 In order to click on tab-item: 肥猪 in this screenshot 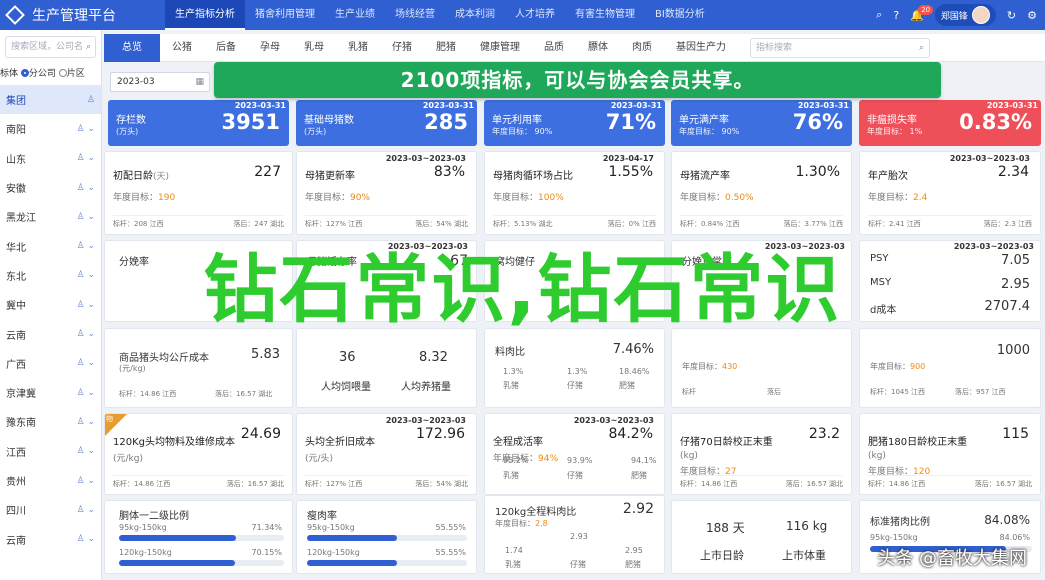, I will do `click(446, 48)`.